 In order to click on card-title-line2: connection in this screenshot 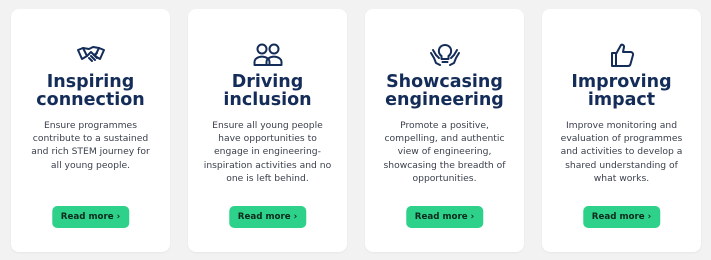, I will do `click(90, 100)`.